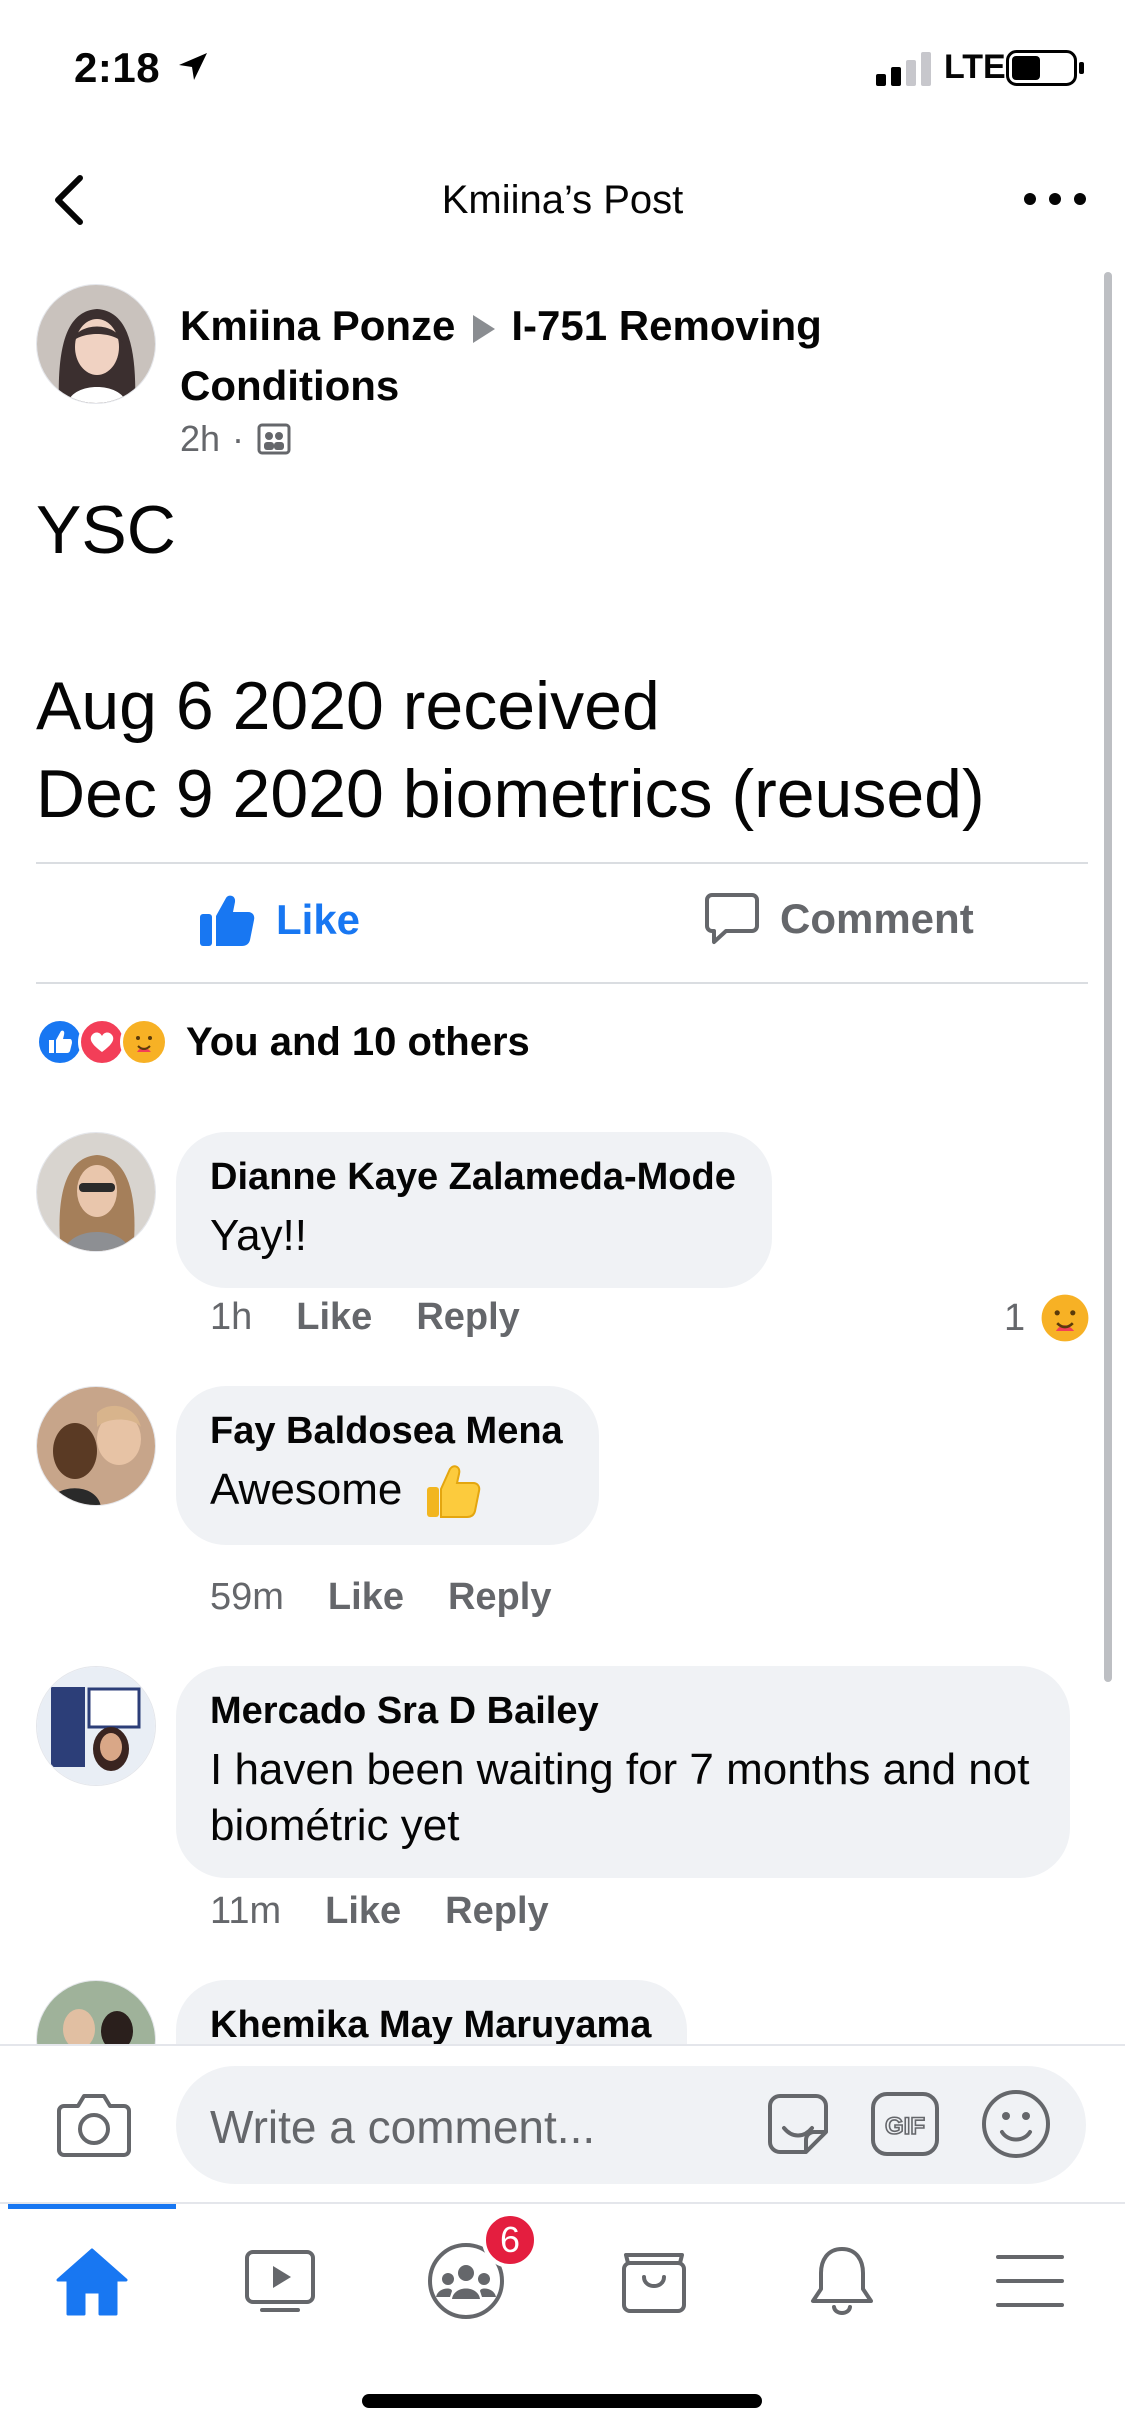 The width and height of the screenshot is (1125, 2436). Describe the element at coordinates (474, 1210) in the screenshot. I see `comment-bubble: Dianne Kaye Zalameda-Mode Yay!!` at that location.